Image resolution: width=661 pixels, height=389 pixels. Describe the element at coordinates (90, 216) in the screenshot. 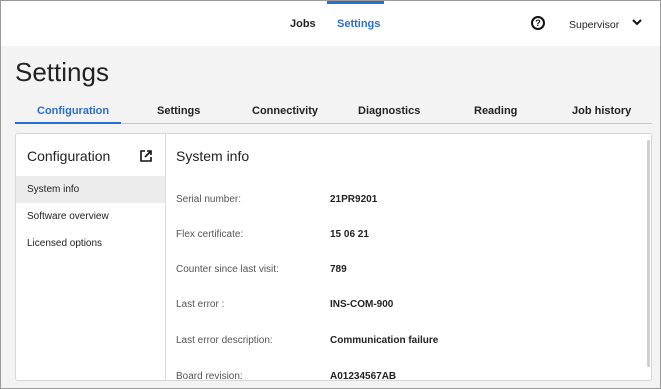

I see `sidebar-item-software-overview: Software overview` at that location.